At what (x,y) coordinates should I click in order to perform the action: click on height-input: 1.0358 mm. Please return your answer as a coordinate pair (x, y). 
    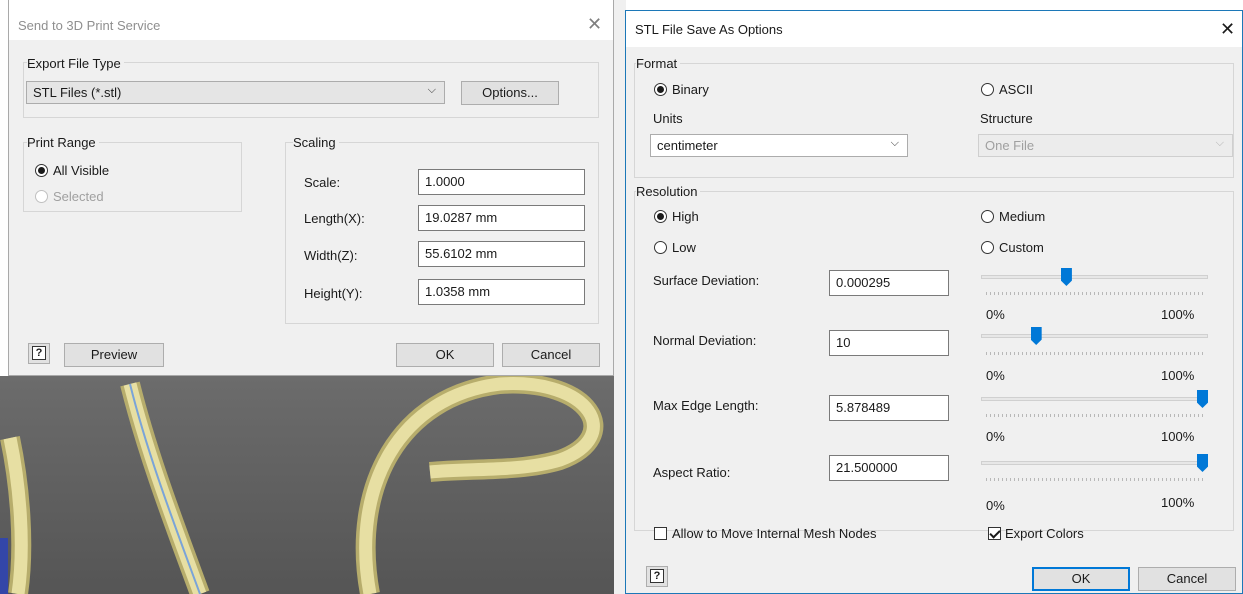
    Looking at the image, I should click on (501, 292).